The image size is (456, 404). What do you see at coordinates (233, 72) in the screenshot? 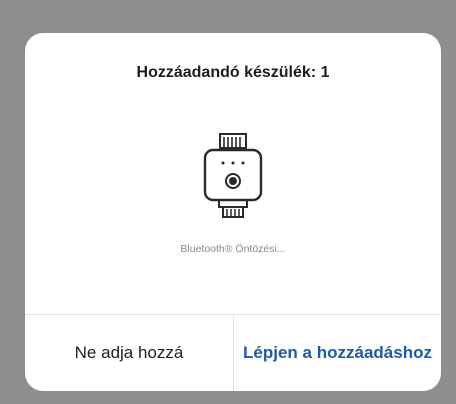
I see `dialog-title: Hozzáadandó készülék: 1` at bounding box center [233, 72].